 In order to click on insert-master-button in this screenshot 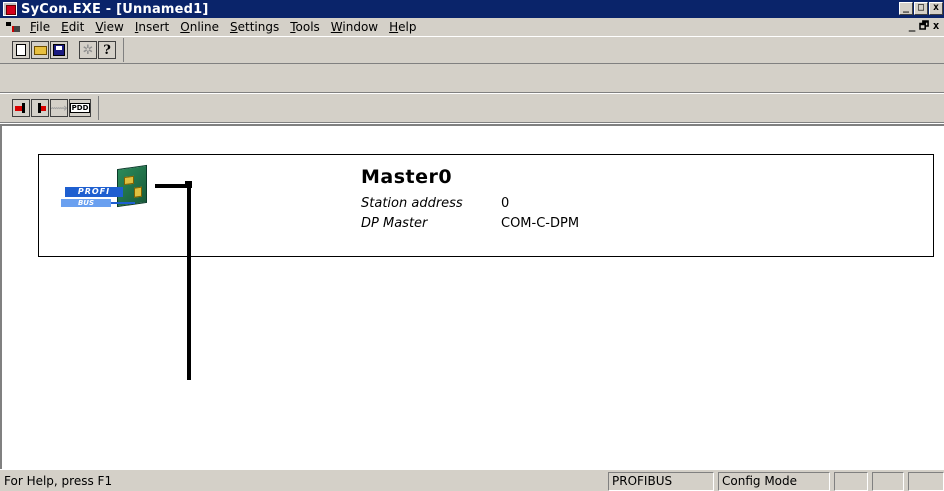, I will do `click(21, 108)`.